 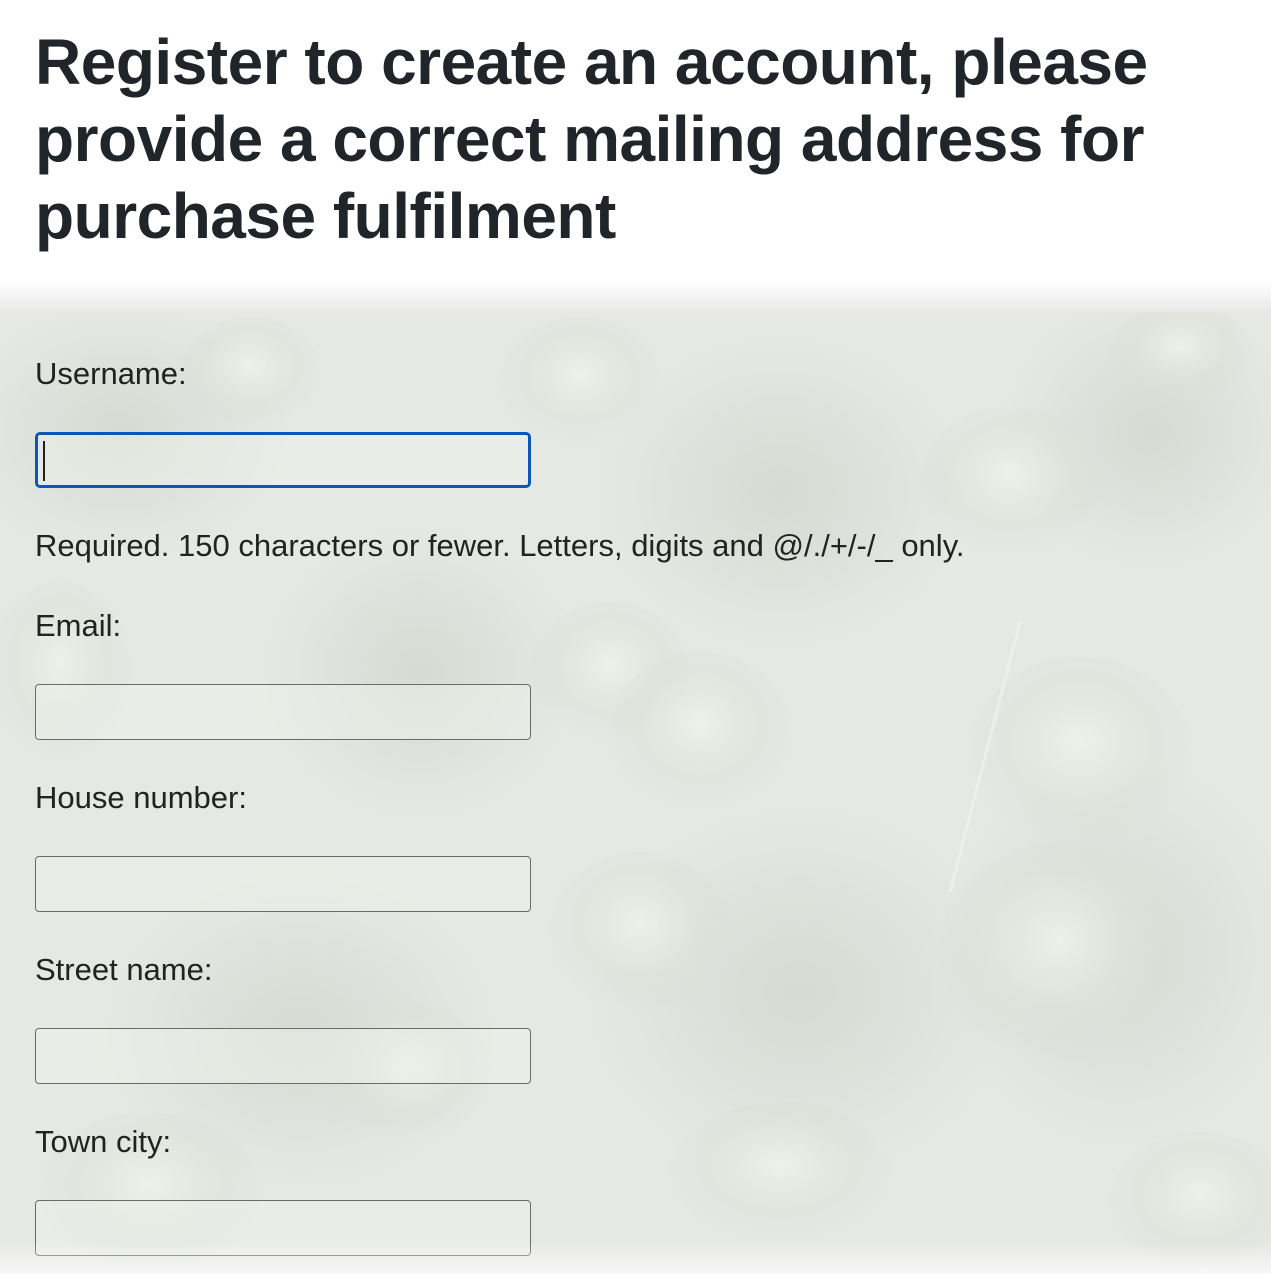 What do you see at coordinates (44, 461) in the screenshot?
I see `text-caret` at bounding box center [44, 461].